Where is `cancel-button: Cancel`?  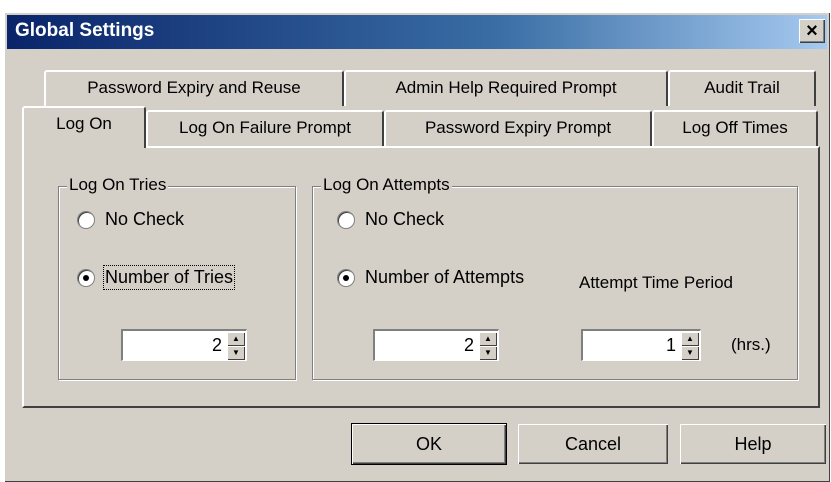
cancel-button: Cancel is located at coordinates (593, 444).